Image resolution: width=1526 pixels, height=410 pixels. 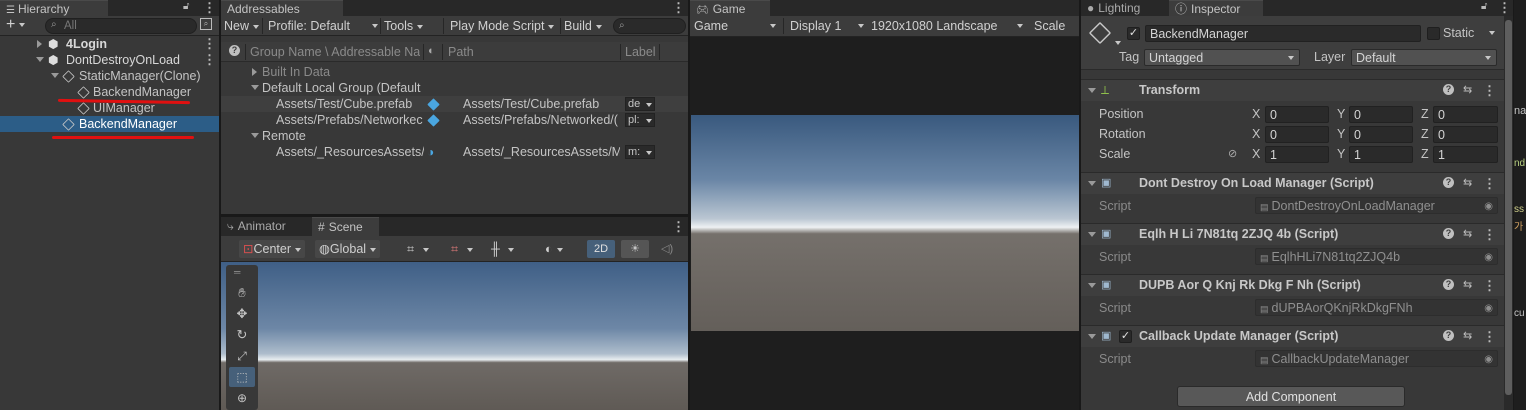 I want to click on inspector-menu-icon: ⋮, so click(x=1504, y=8).